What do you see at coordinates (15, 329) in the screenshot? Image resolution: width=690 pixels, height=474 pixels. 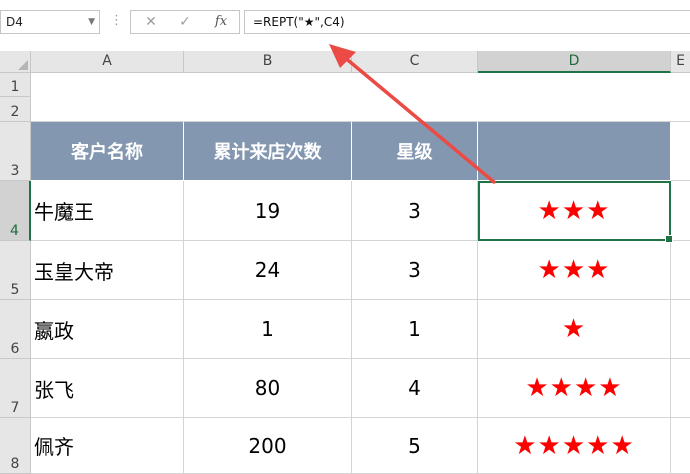 I see `row-header-6: 6` at bounding box center [15, 329].